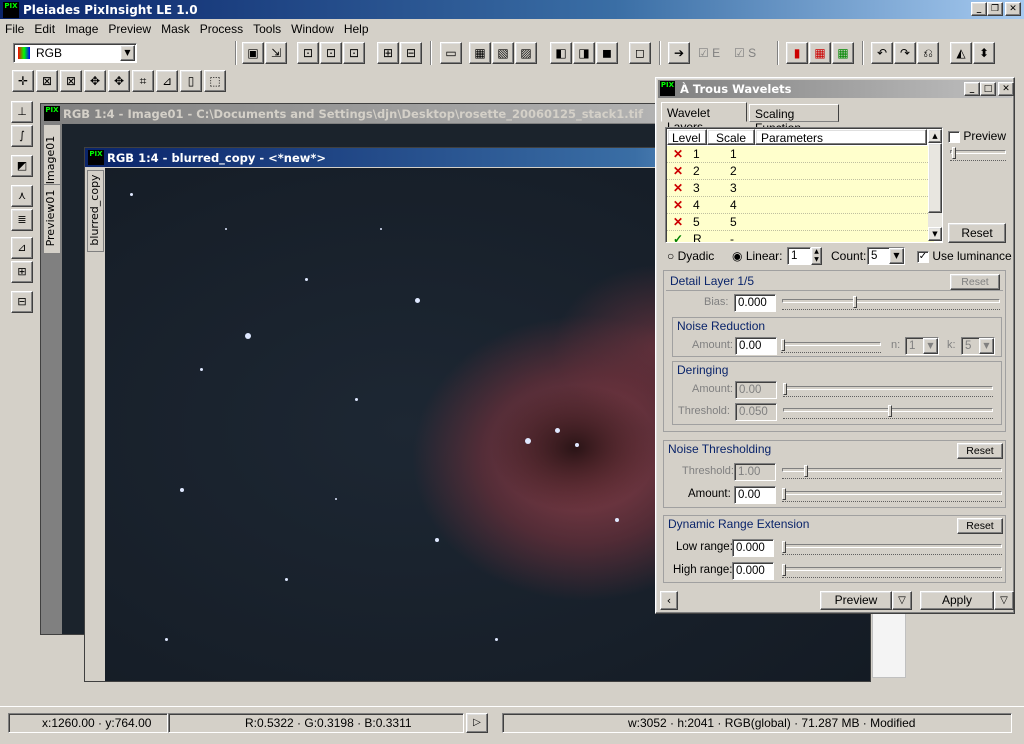 The height and width of the screenshot is (744, 1024). I want to click on tab-scaling-function: Scaling Function, so click(794, 119).